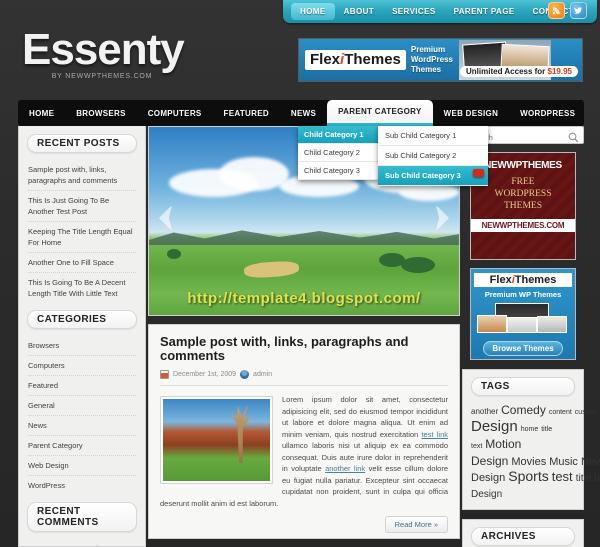 This screenshot has height=547, width=600. What do you see at coordinates (523, 165) in the screenshot?
I see `ad-newwpthemes-title: NEWWPTHEMES` at bounding box center [523, 165].